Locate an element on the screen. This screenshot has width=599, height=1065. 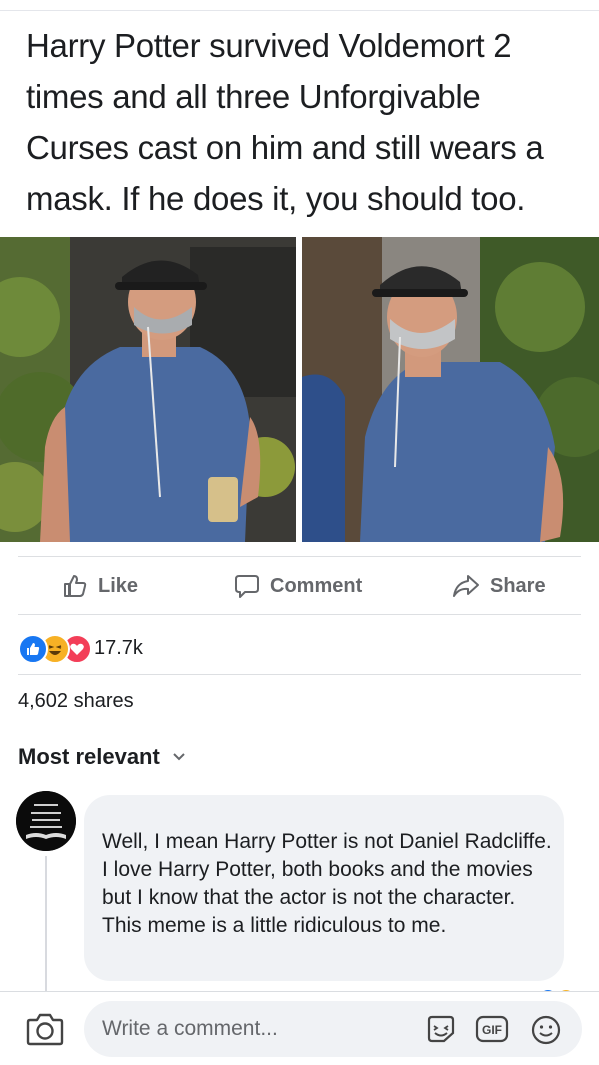
shares-count: 4,602 shares is located at coordinates (76, 701).